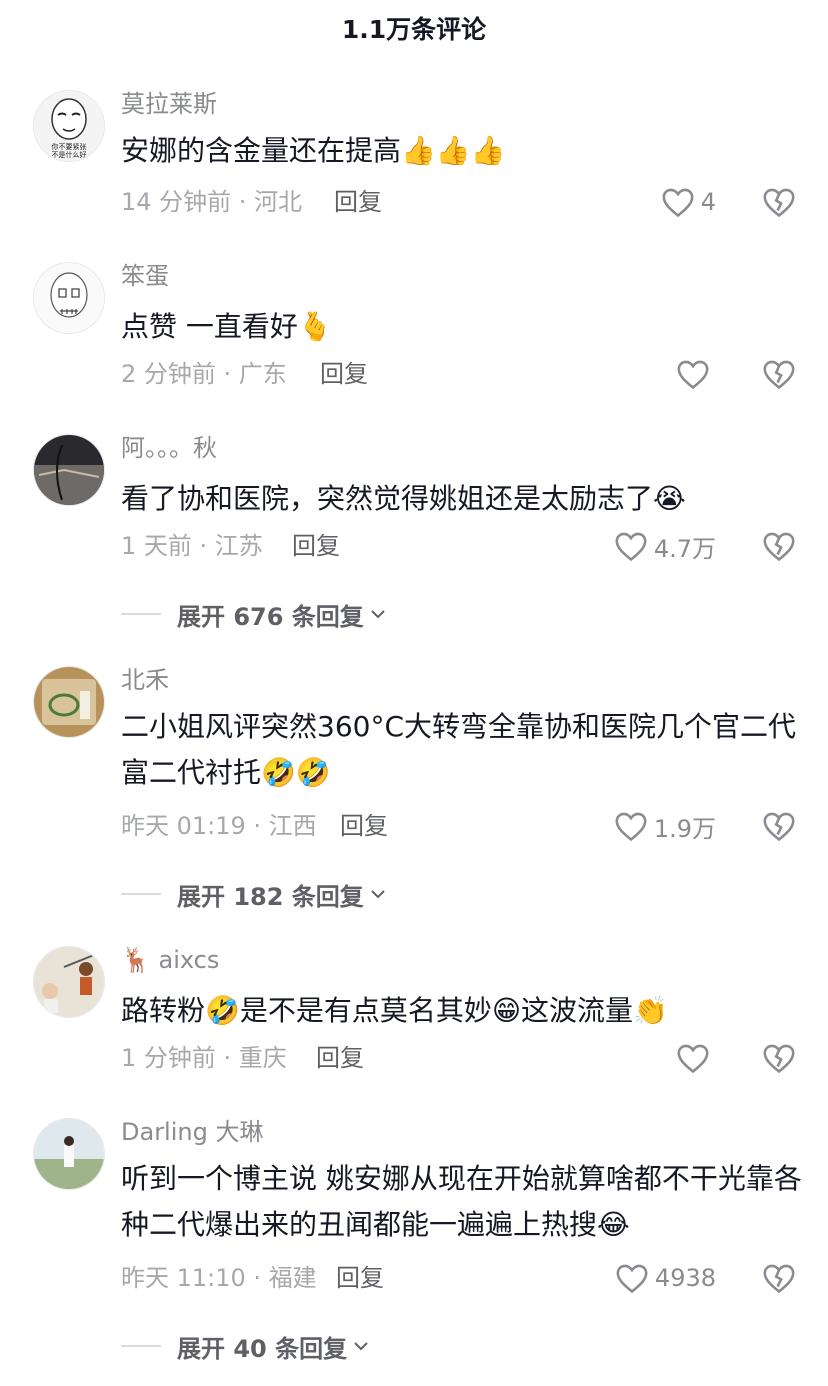 The width and height of the screenshot is (828, 1386). I want to click on comment-count-title: 1.1万条评论, so click(414, 29).